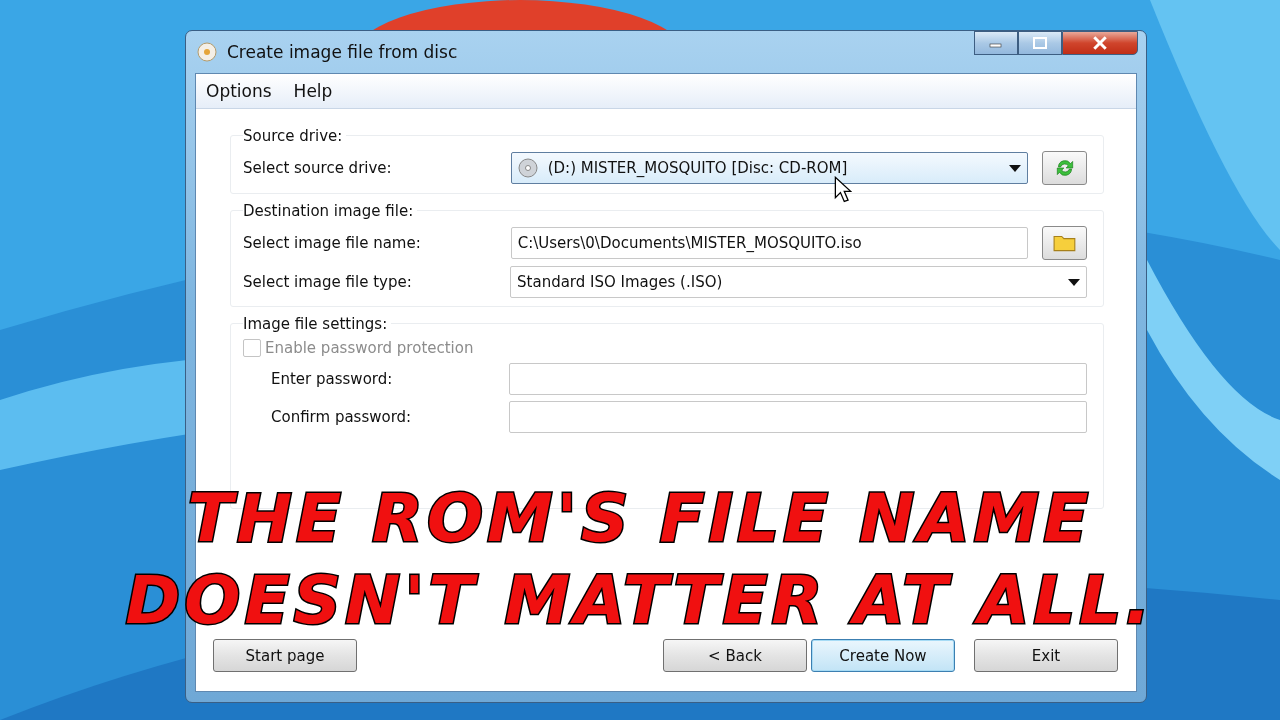 The height and width of the screenshot is (720, 1280). I want to click on file-name-field: C:\Users\0\Documents\MISTER_MOSQUITO.iso, so click(769, 243).